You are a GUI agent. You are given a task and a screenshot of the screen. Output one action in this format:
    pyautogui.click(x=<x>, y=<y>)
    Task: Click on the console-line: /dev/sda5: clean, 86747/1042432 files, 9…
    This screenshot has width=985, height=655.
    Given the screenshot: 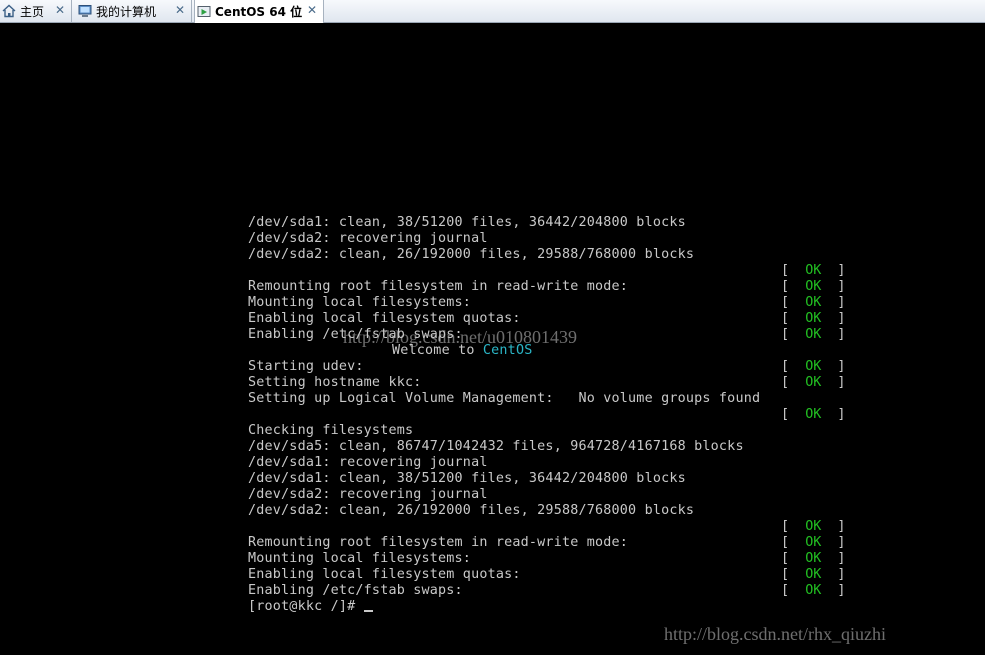 What is the action you would take?
    pyautogui.click(x=496, y=446)
    